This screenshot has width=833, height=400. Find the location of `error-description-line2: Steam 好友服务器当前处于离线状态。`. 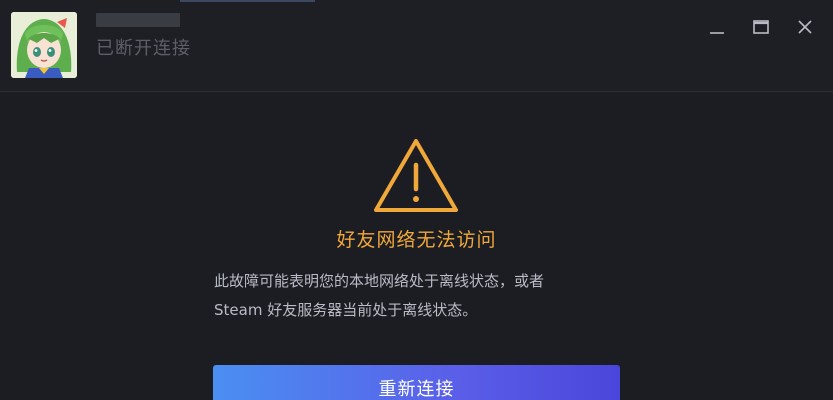

error-description-line2: Steam 好友服务器当前处于离线状态。 is located at coordinates (346, 310).